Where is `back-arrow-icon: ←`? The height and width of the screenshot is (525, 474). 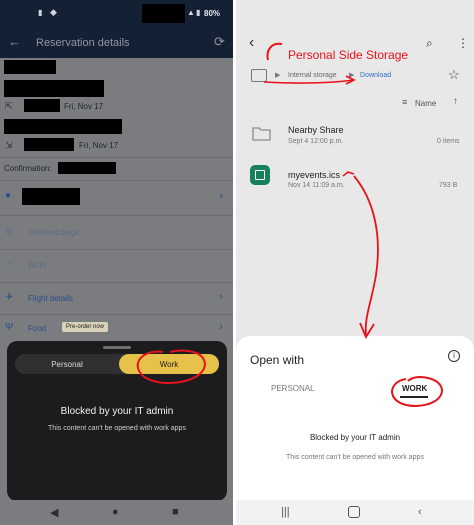
back-arrow-icon: ← is located at coordinates (14, 41).